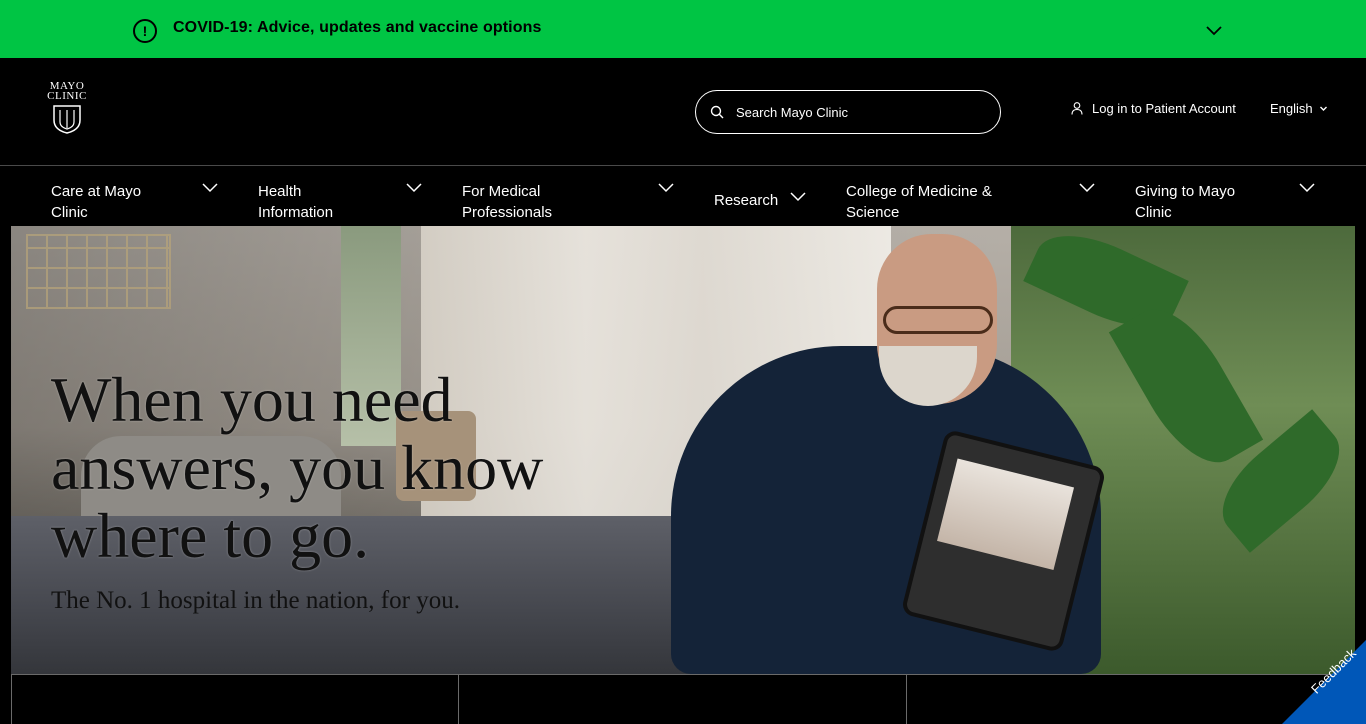  What do you see at coordinates (96, 202) in the screenshot?
I see `nav-label: Care at Mayo Clinic` at bounding box center [96, 202].